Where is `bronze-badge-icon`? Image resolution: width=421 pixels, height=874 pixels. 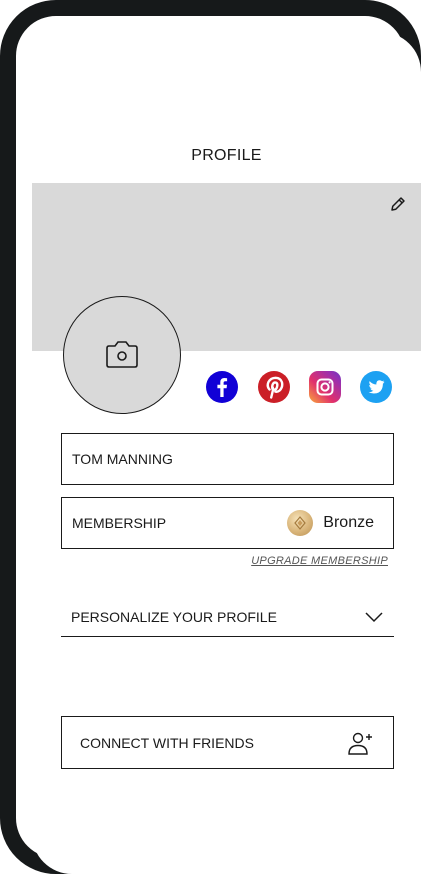 bronze-badge-icon is located at coordinates (300, 523).